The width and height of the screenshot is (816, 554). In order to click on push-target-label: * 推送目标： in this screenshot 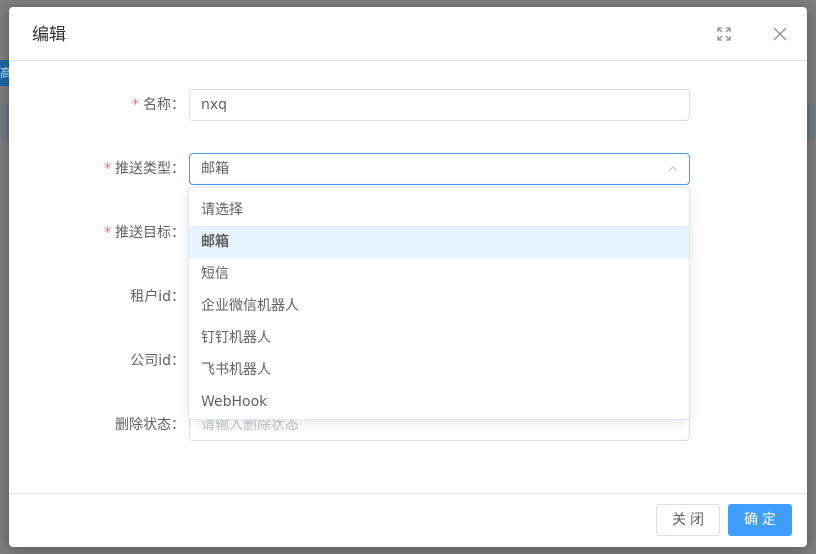, I will do `click(144, 233)`.